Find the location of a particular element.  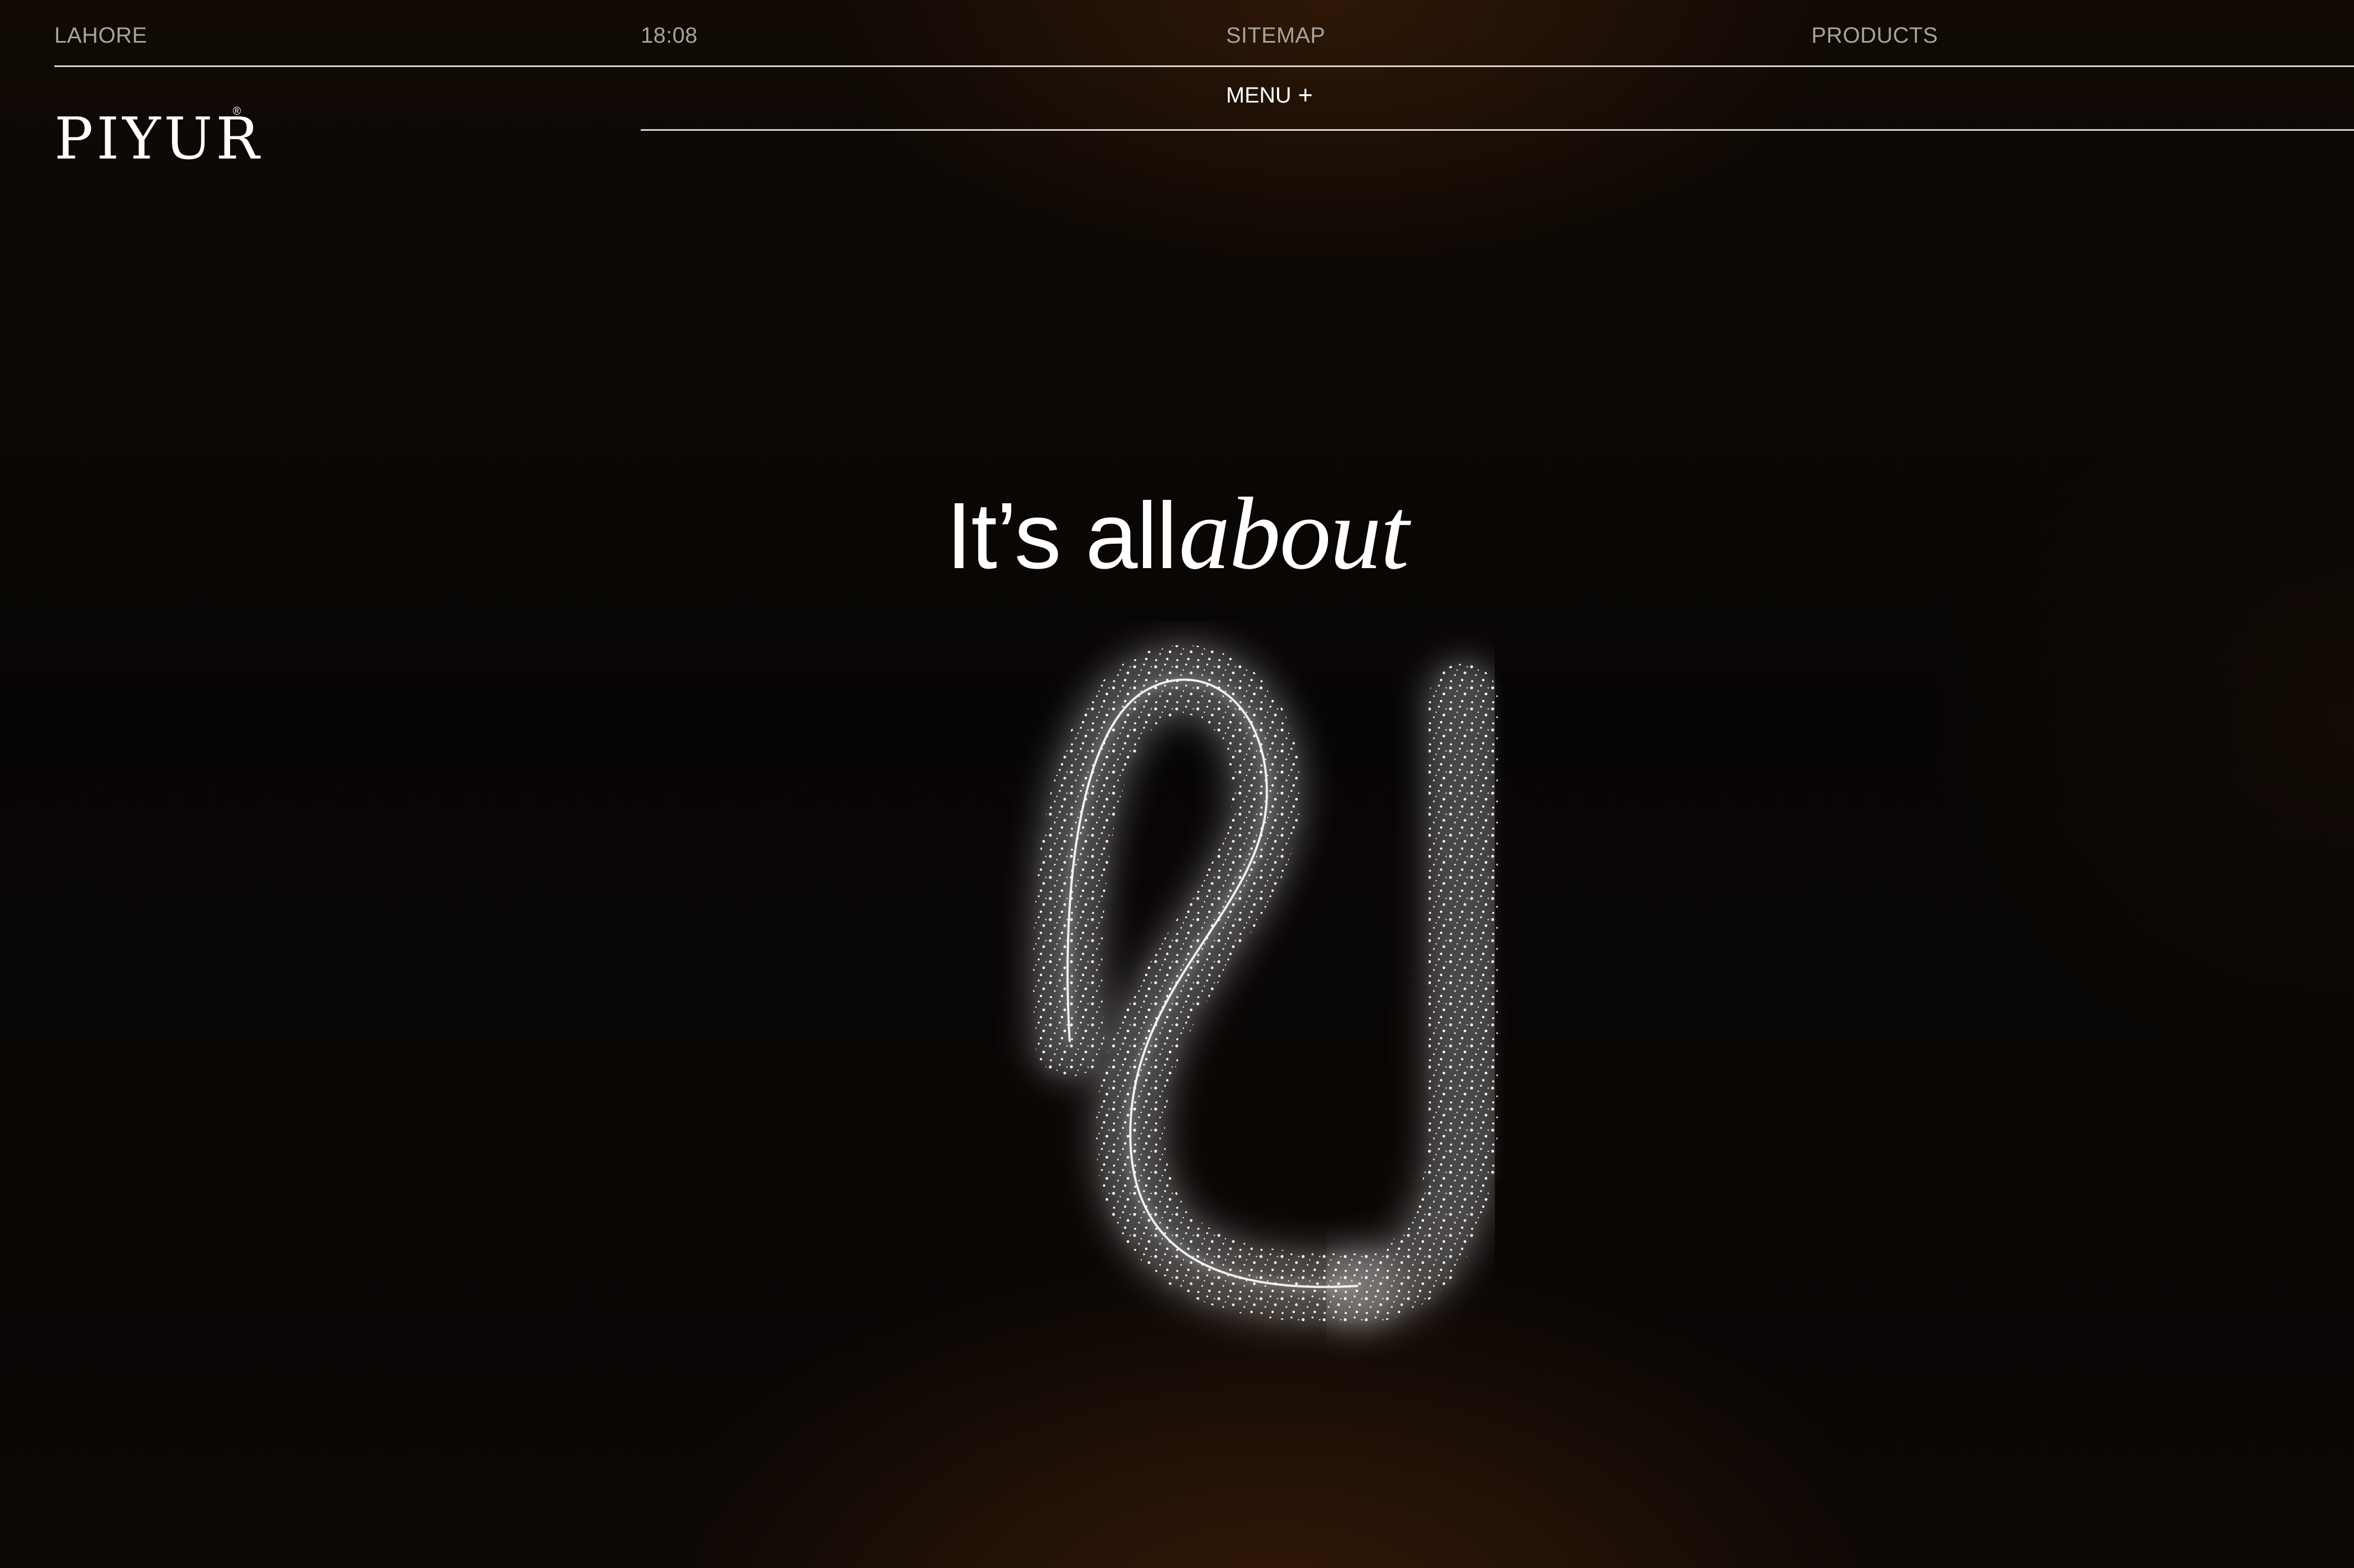

hero-heading-italic: about is located at coordinates (1294, 534).